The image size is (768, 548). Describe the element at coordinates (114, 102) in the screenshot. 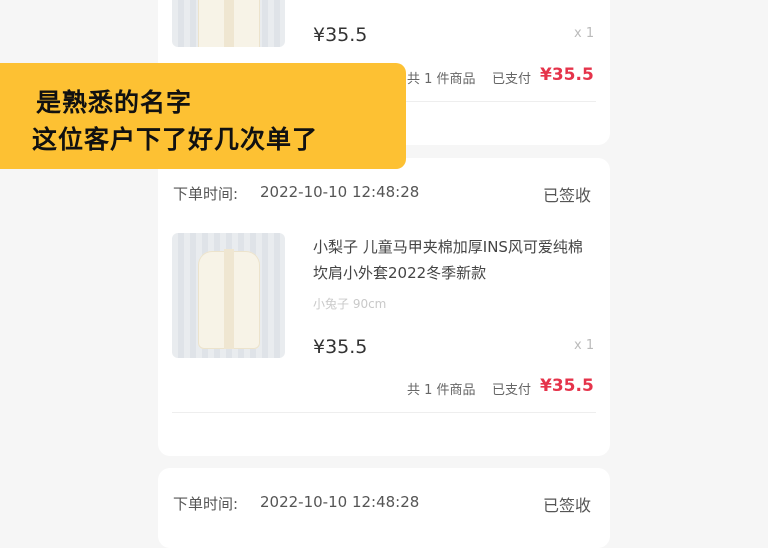

I see `caption-line-1: 是熟悉的名字` at that location.